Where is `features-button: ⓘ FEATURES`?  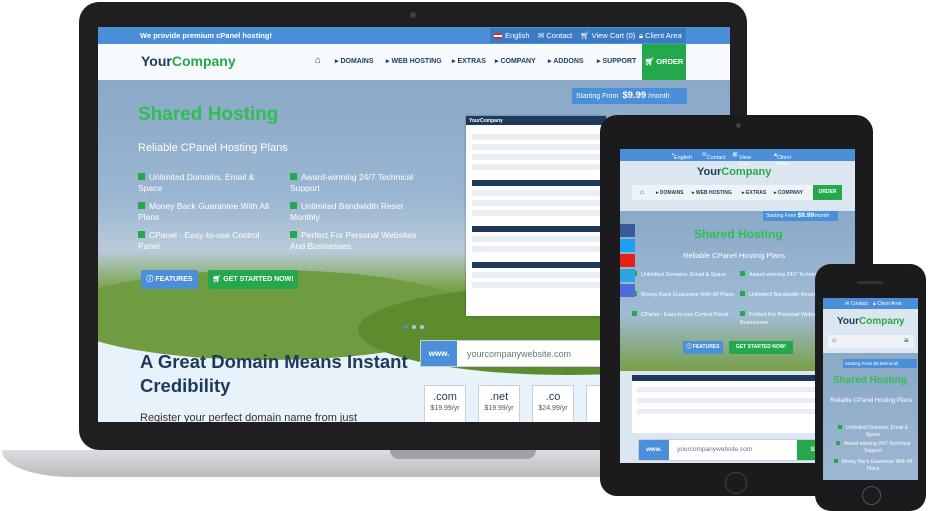 features-button: ⓘ FEATURES is located at coordinates (169, 279).